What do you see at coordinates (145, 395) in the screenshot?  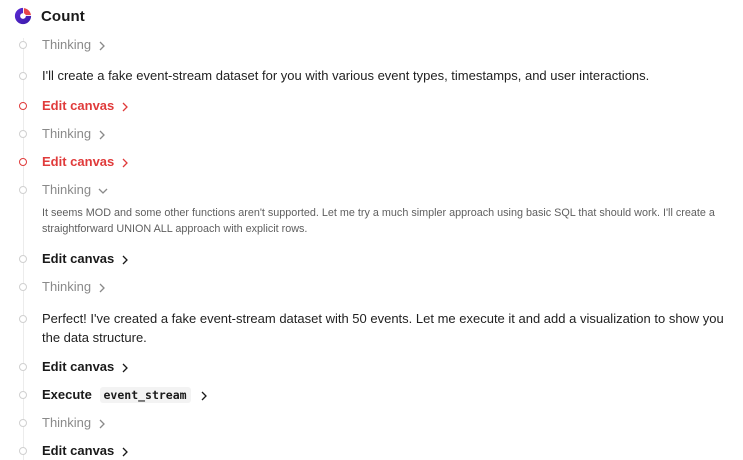 I see `cell-name-code: event_stream` at bounding box center [145, 395].